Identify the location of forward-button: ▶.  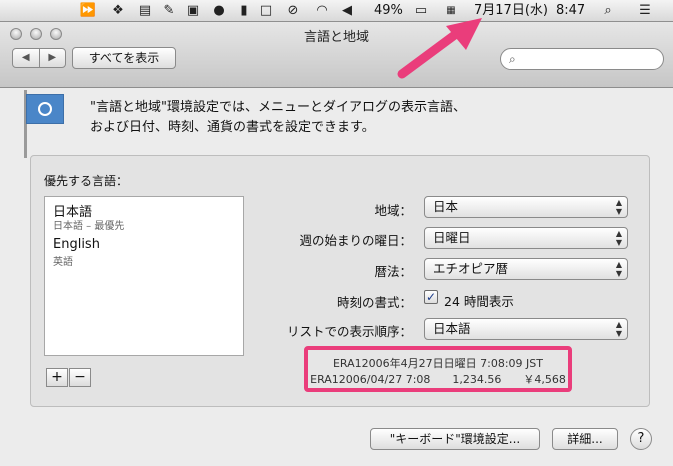
(53, 58).